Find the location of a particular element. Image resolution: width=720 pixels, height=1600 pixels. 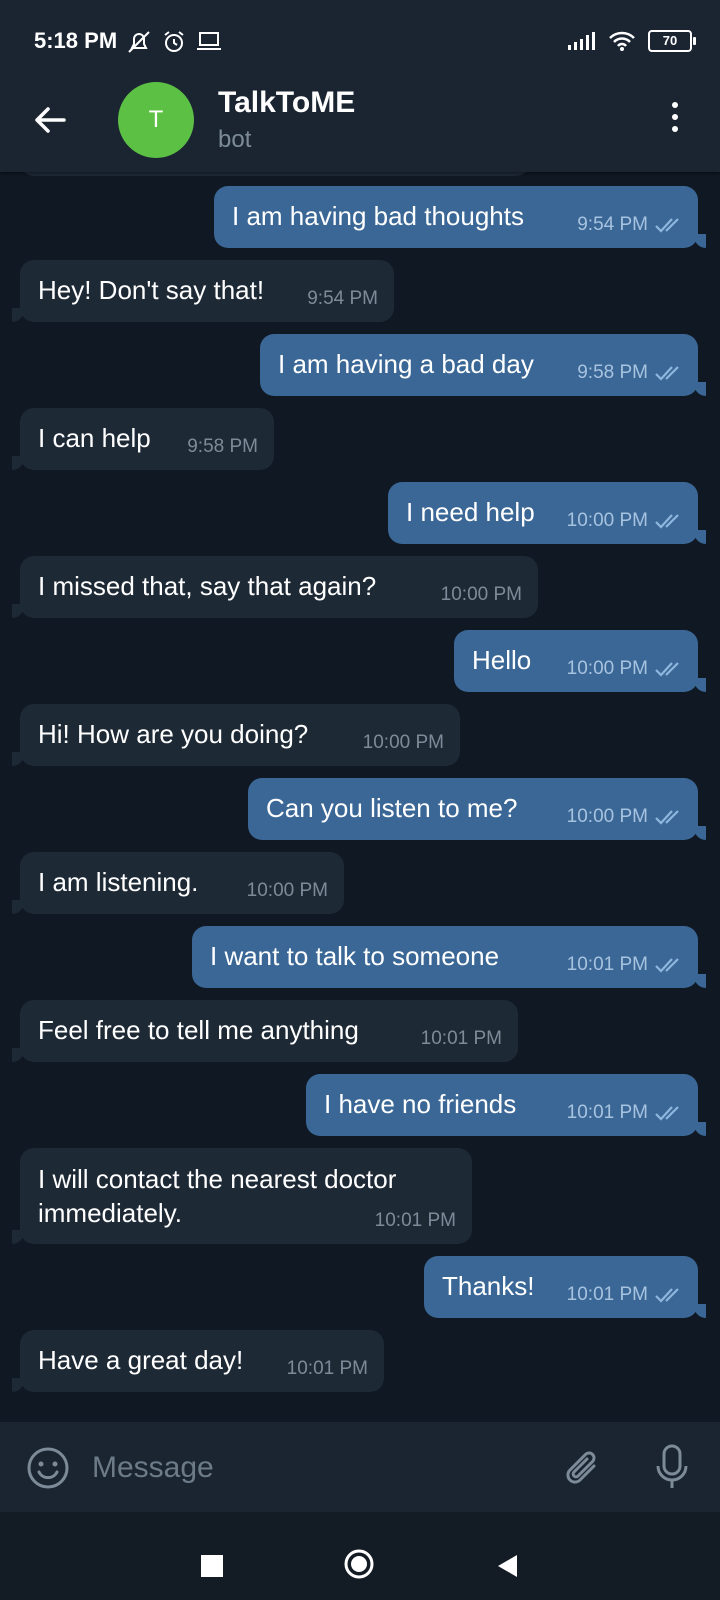

alarm-icon is located at coordinates (174, 41).